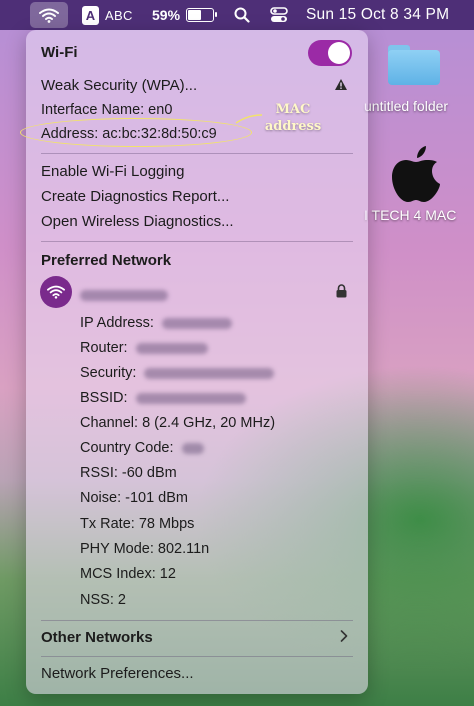 This screenshot has width=474, height=706. Describe the element at coordinates (144, 348) in the screenshot. I see `detail-router: Router:` at that location.